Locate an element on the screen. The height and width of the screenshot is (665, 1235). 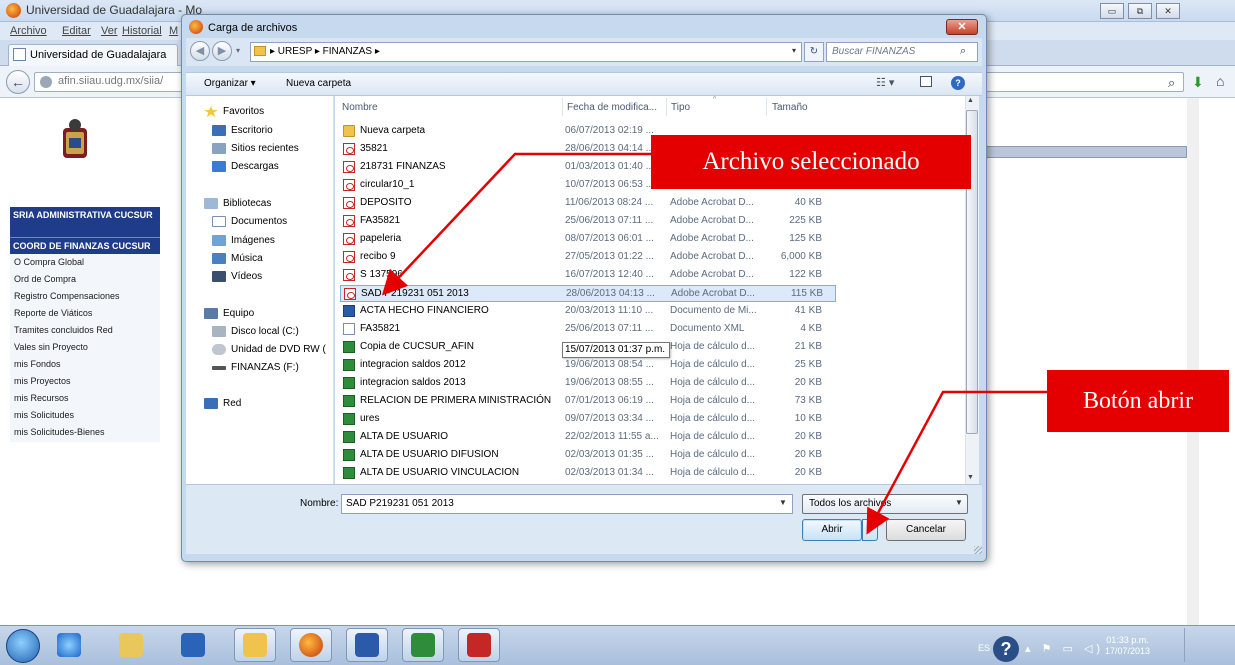
file-name: ACTA HECHO FINANCIERO is located at coordinates (424, 310).